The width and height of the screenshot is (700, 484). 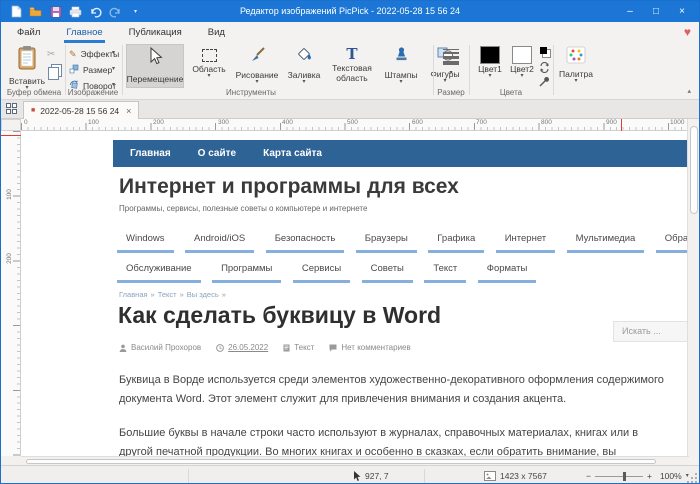 What do you see at coordinates (304, 66) in the screenshot?
I see `fill-tool-button: Заливка ▾` at bounding box center [304, 66].